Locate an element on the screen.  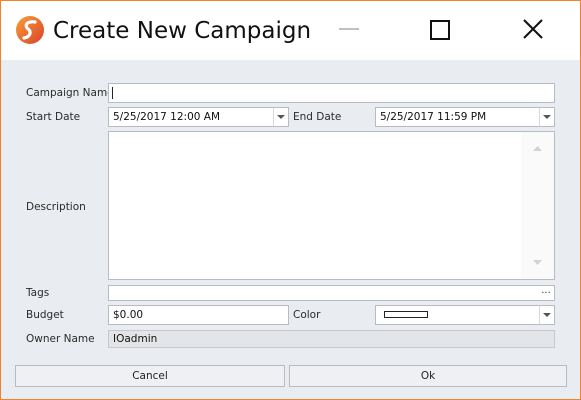
end-date-value: 5/25/2017 11:59 PM is located at coordinates (433, 117).